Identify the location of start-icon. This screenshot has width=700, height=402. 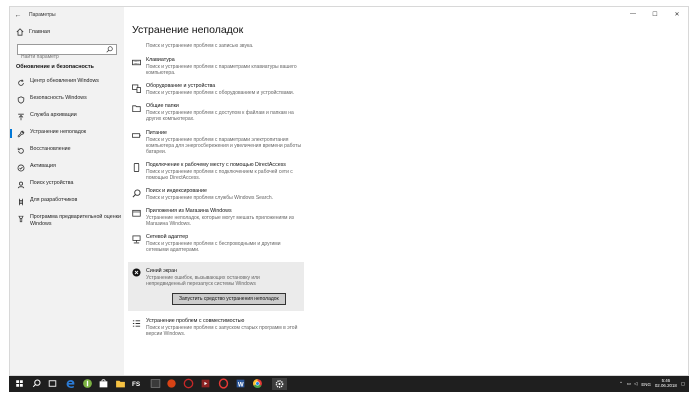
(19, 383).